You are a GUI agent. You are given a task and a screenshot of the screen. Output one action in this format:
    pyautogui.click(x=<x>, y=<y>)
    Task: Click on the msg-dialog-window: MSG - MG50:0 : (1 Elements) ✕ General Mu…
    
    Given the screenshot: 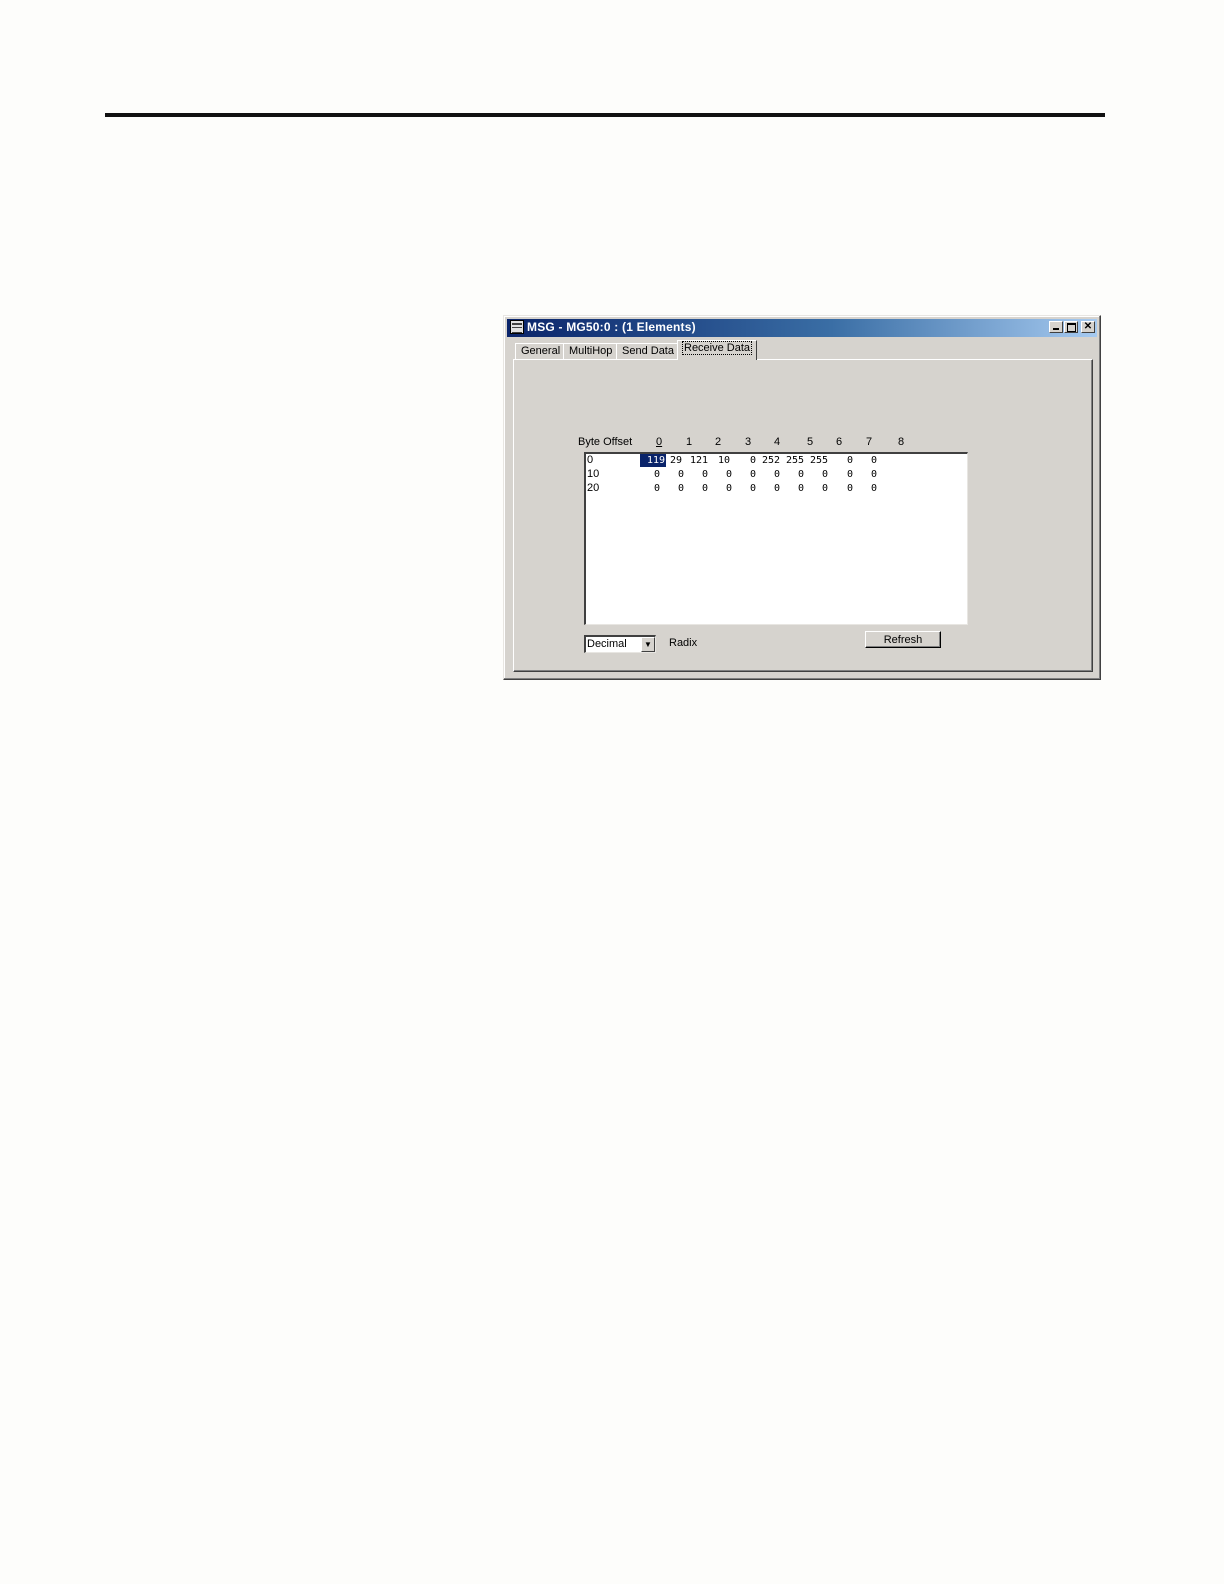 What is the action you would take?
    pyautogui.click(x=802, y=497)
    